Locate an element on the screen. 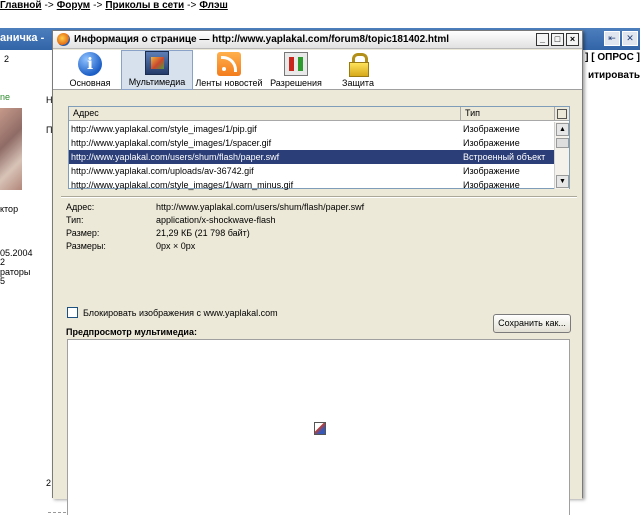 The height and width of the screenshot is (515, 640). background-role: ктор is located at coordinates (9, 209).